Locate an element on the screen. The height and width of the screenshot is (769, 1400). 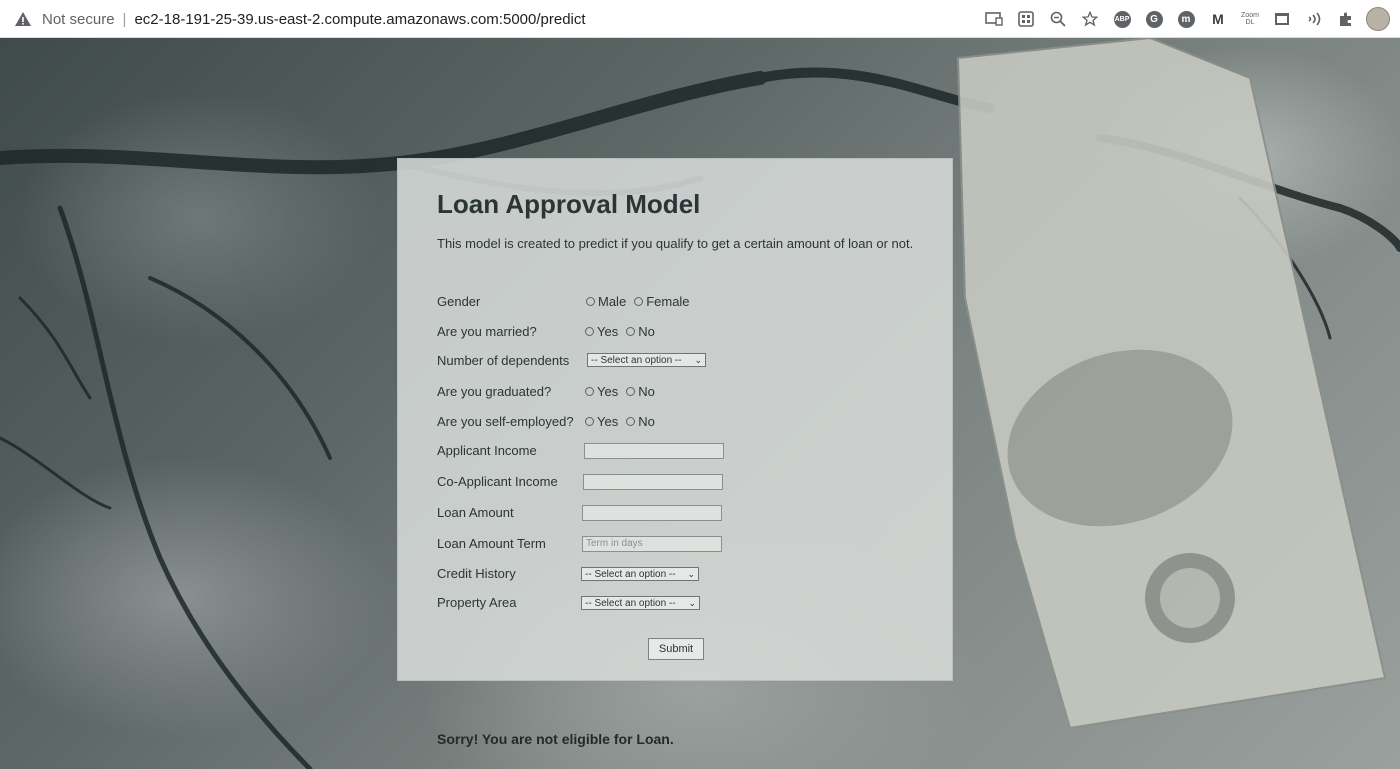
adblock-plus-icon: ABP is located at coordinates (1122, 19).